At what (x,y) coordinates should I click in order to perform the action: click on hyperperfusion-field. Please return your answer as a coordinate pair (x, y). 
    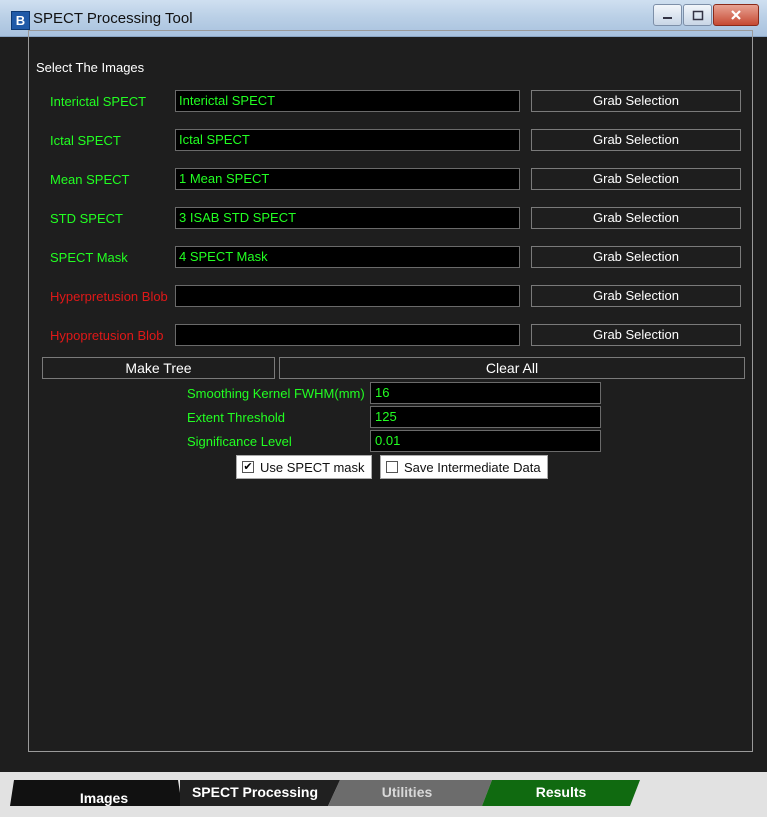
    Looking at the image, I should click on (347, 296).